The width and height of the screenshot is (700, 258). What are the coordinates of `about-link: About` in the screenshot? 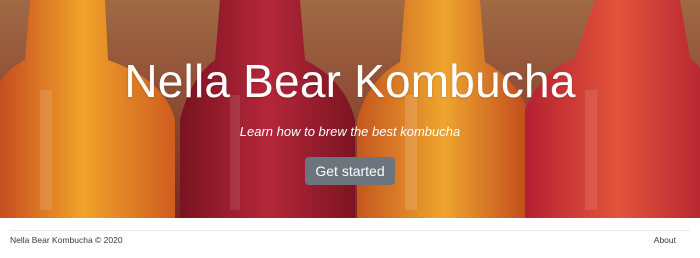 It's located at (665, 240).